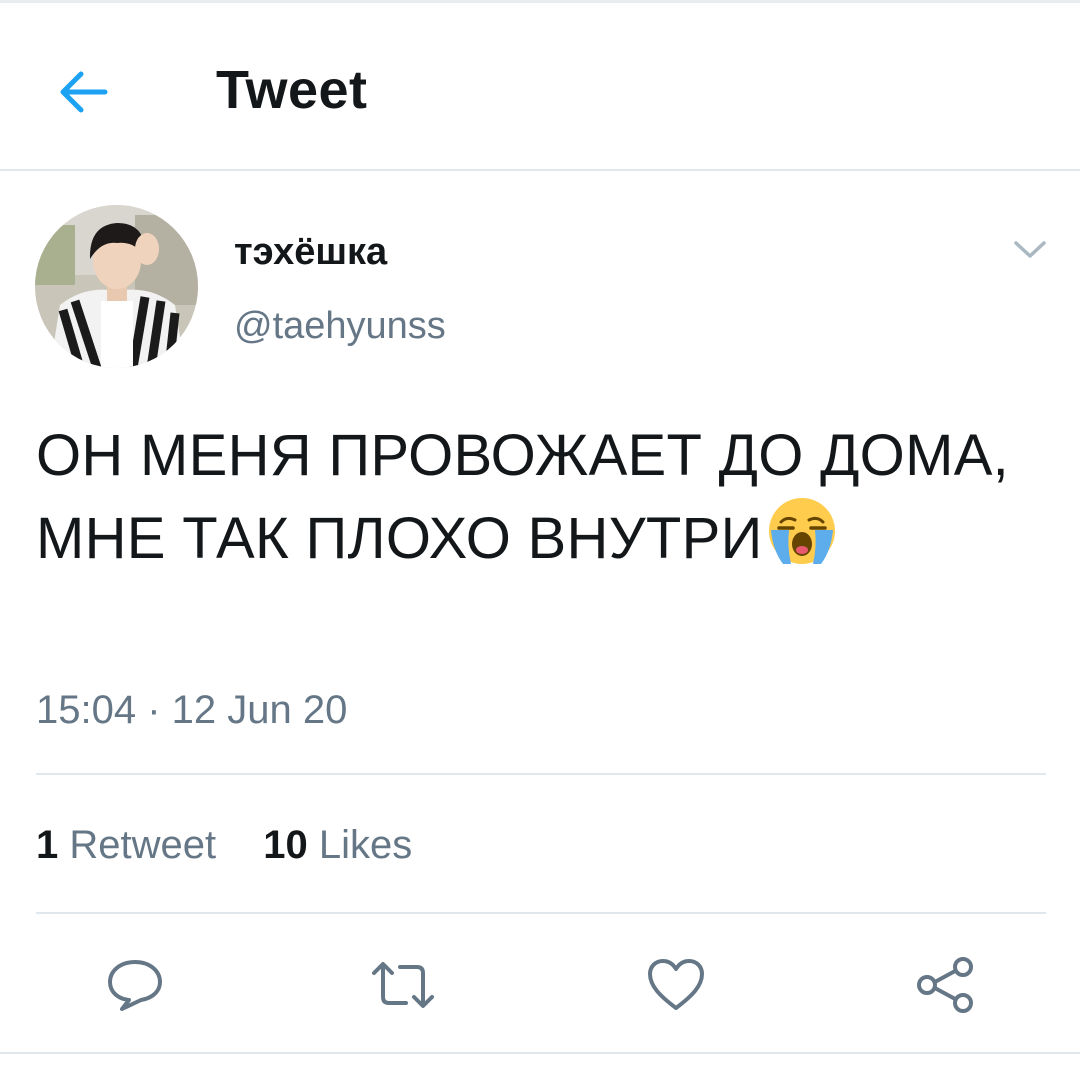 This screenshot has width=1080, height=1068. What do you see at coordinates (191, 710) in the screenshot?
I see `tweet-timestamp: 15:04 · 12 Jun 20` at bounding box center [191, 710].